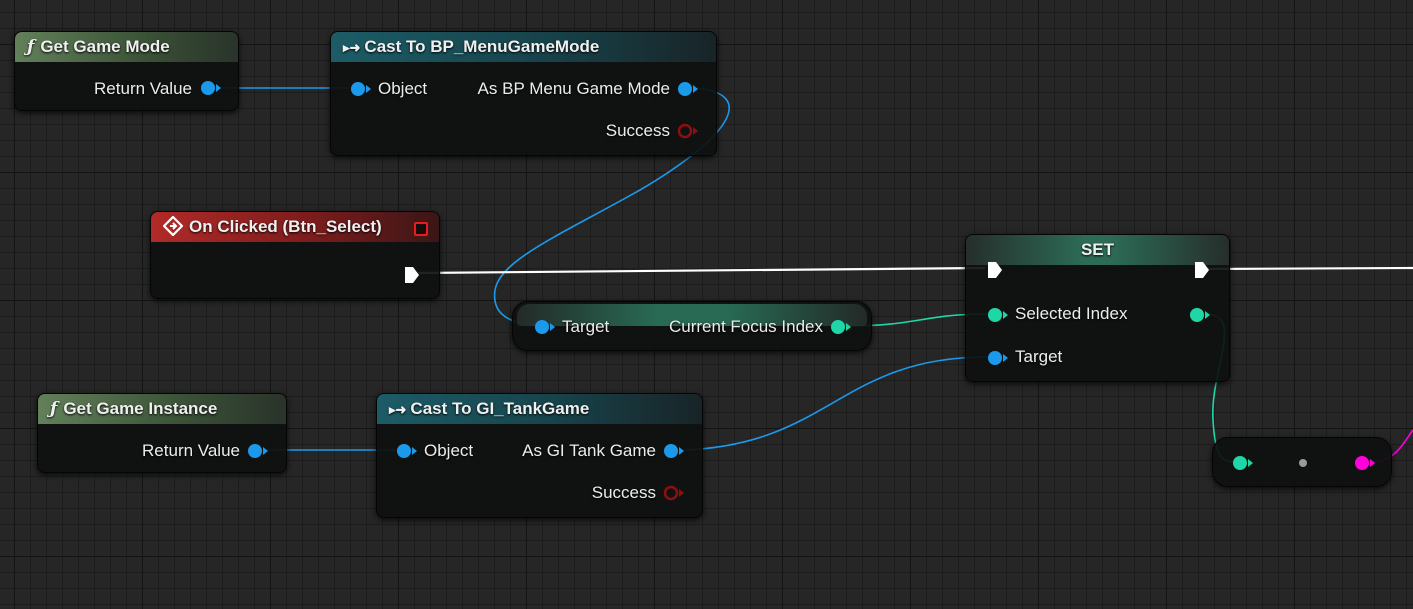 The height and width of the screenshot is (609, 1413). I want to click on node-header: ƒ Get Game Mode, so click(126, 47).